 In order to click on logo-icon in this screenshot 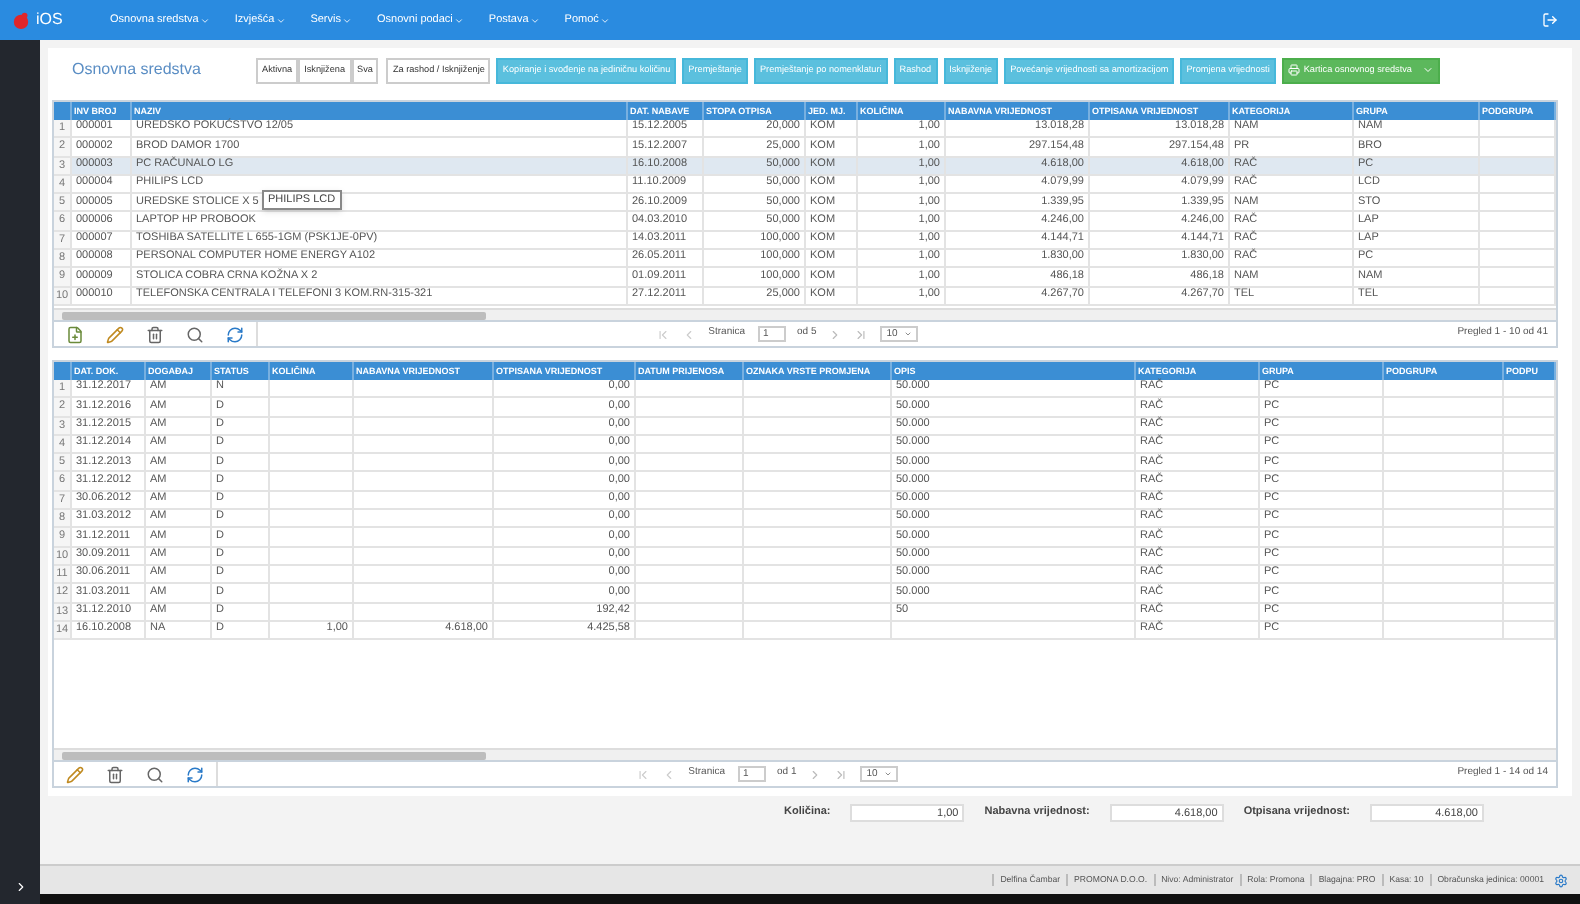, I will do `click(21, 20)`.